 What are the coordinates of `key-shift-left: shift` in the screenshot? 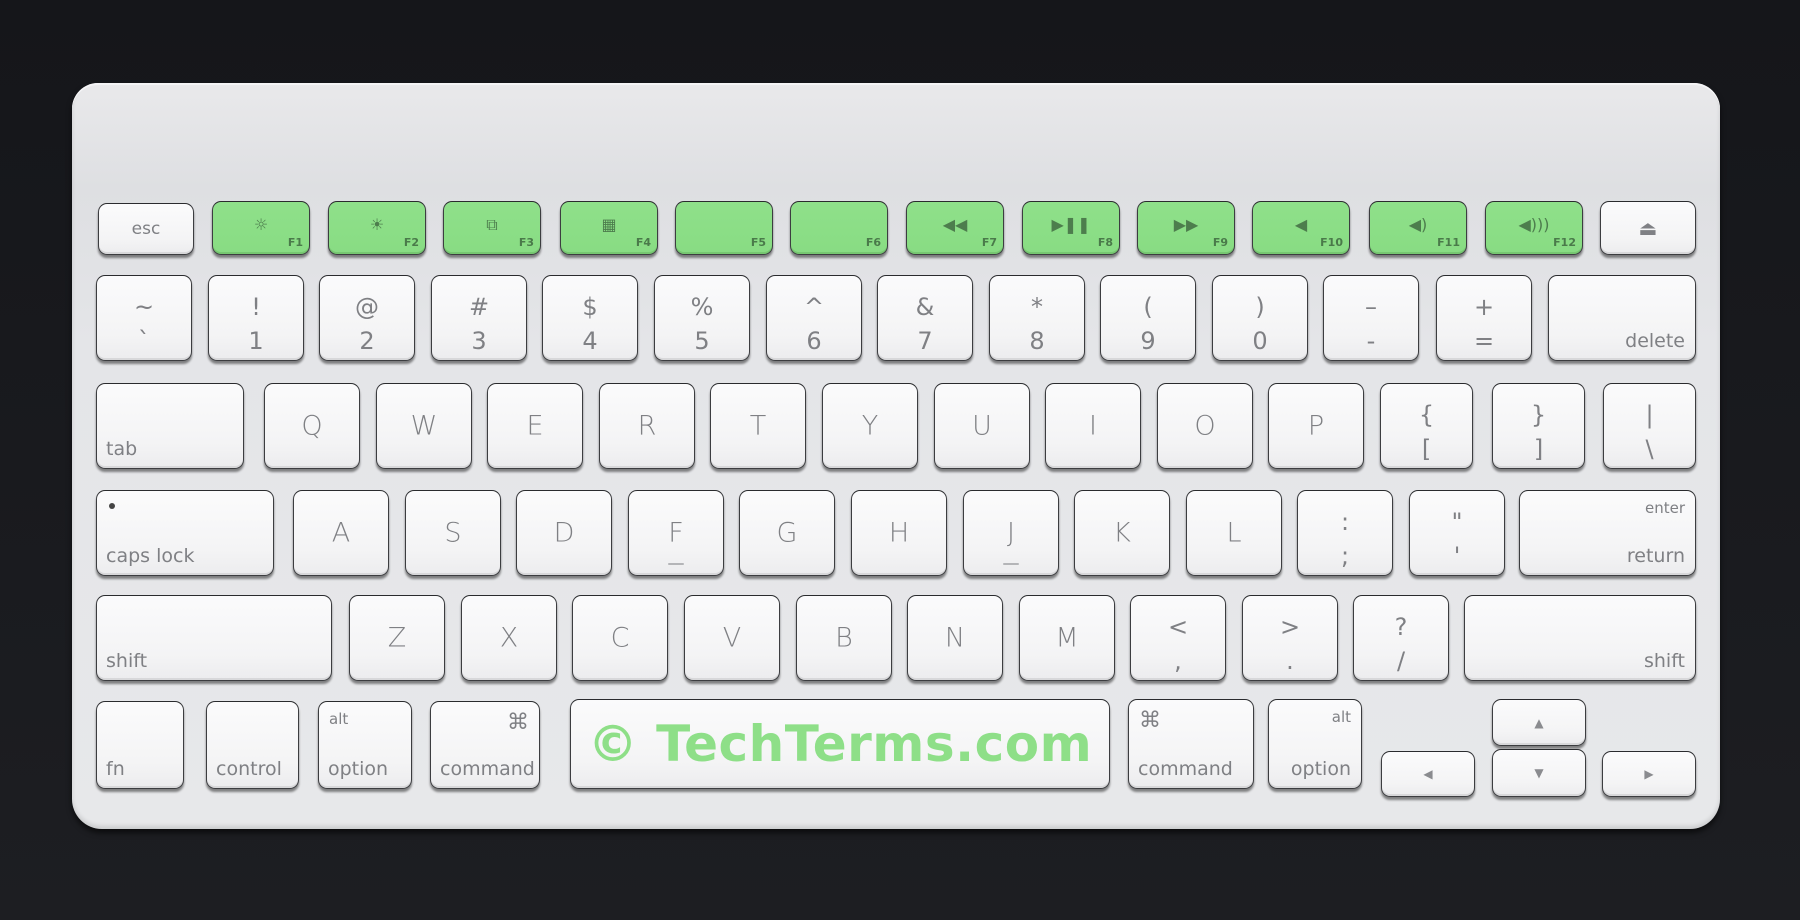 It's located at (214, 638).